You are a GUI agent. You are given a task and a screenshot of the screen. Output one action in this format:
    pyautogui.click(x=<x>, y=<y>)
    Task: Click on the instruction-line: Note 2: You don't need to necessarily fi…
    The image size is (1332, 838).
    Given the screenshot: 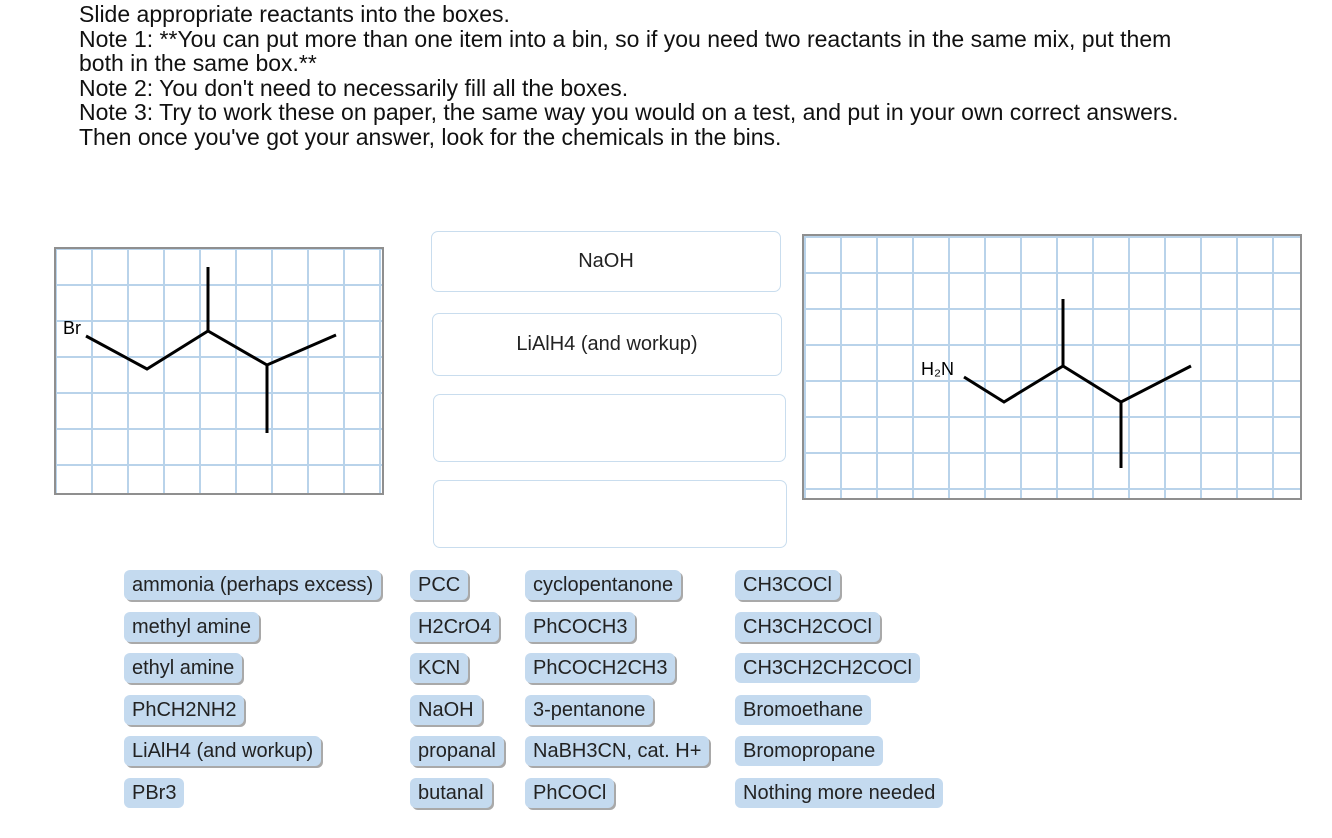 What is the action you would take?
    pyautogui.click(x=354, y=87)
    